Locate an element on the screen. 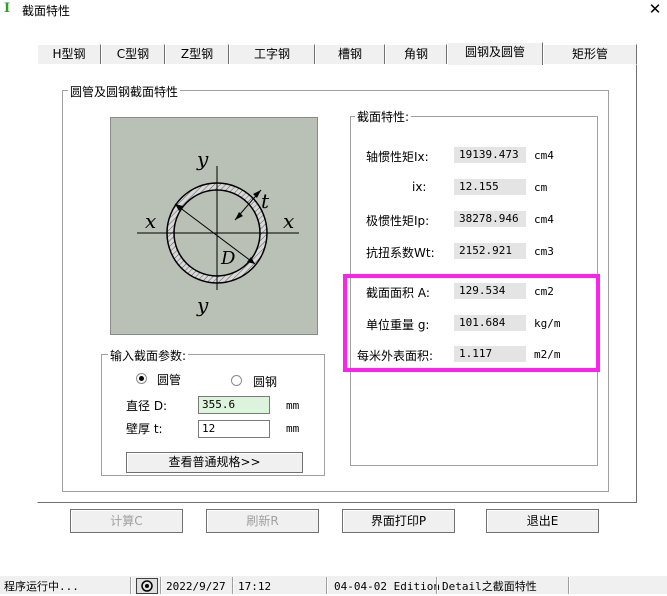 The image size is (667, 596). label-x-left: x is located at coordinates (150, 221).